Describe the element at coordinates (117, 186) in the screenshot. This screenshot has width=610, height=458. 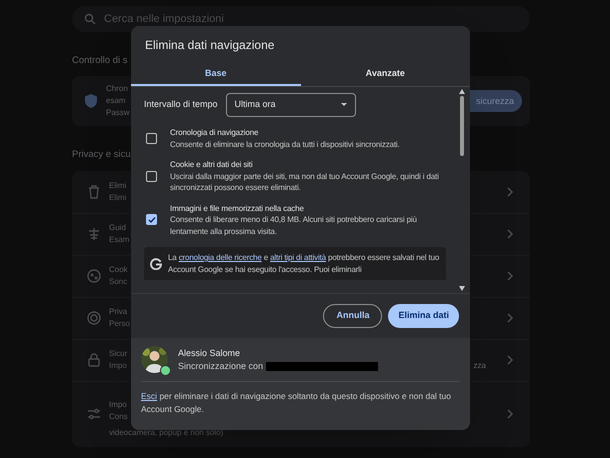
I see `row-title: Elimi` at that location.